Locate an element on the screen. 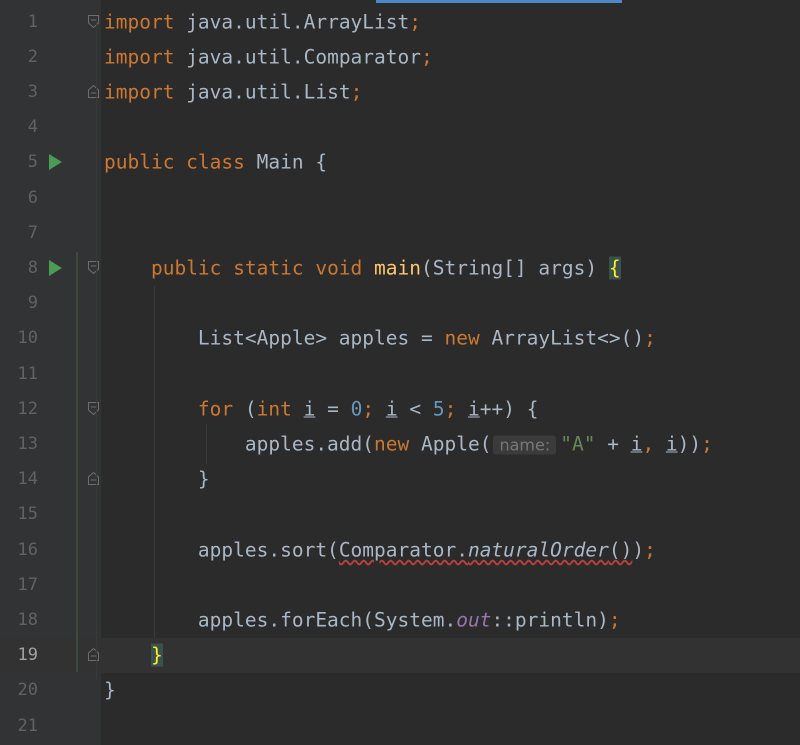 Image resolution: width=800 pixels, height=745 pixels. code-line-18: 18 apples.forEach(System.out::println); is located at coordinates (400, 619).